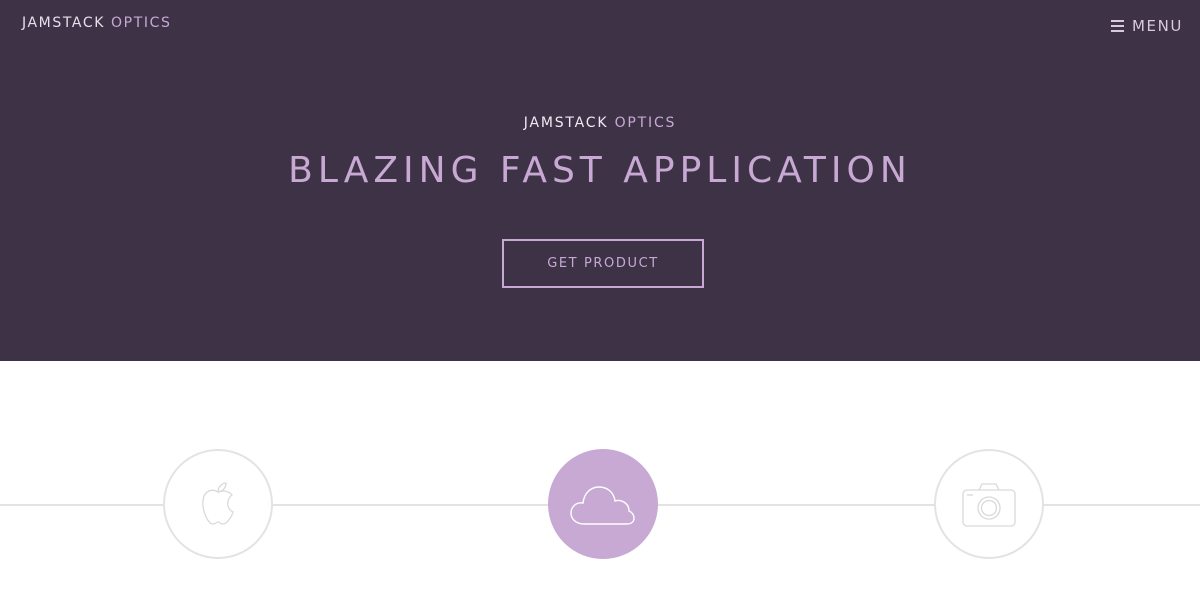  I want to click on apple-icon, so click(218, 503).